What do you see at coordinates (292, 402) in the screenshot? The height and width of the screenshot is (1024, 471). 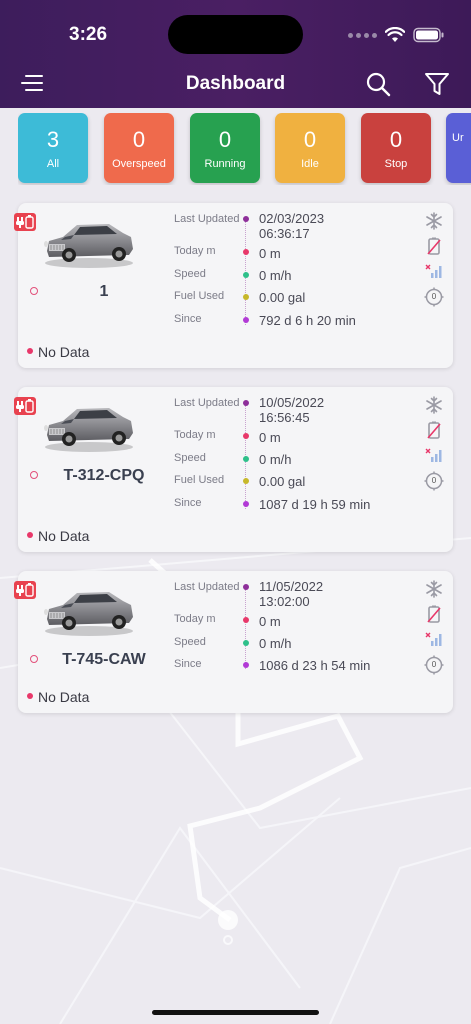 I see `last-updated-date: 10/05/2022` at bounding box center [292, 402].